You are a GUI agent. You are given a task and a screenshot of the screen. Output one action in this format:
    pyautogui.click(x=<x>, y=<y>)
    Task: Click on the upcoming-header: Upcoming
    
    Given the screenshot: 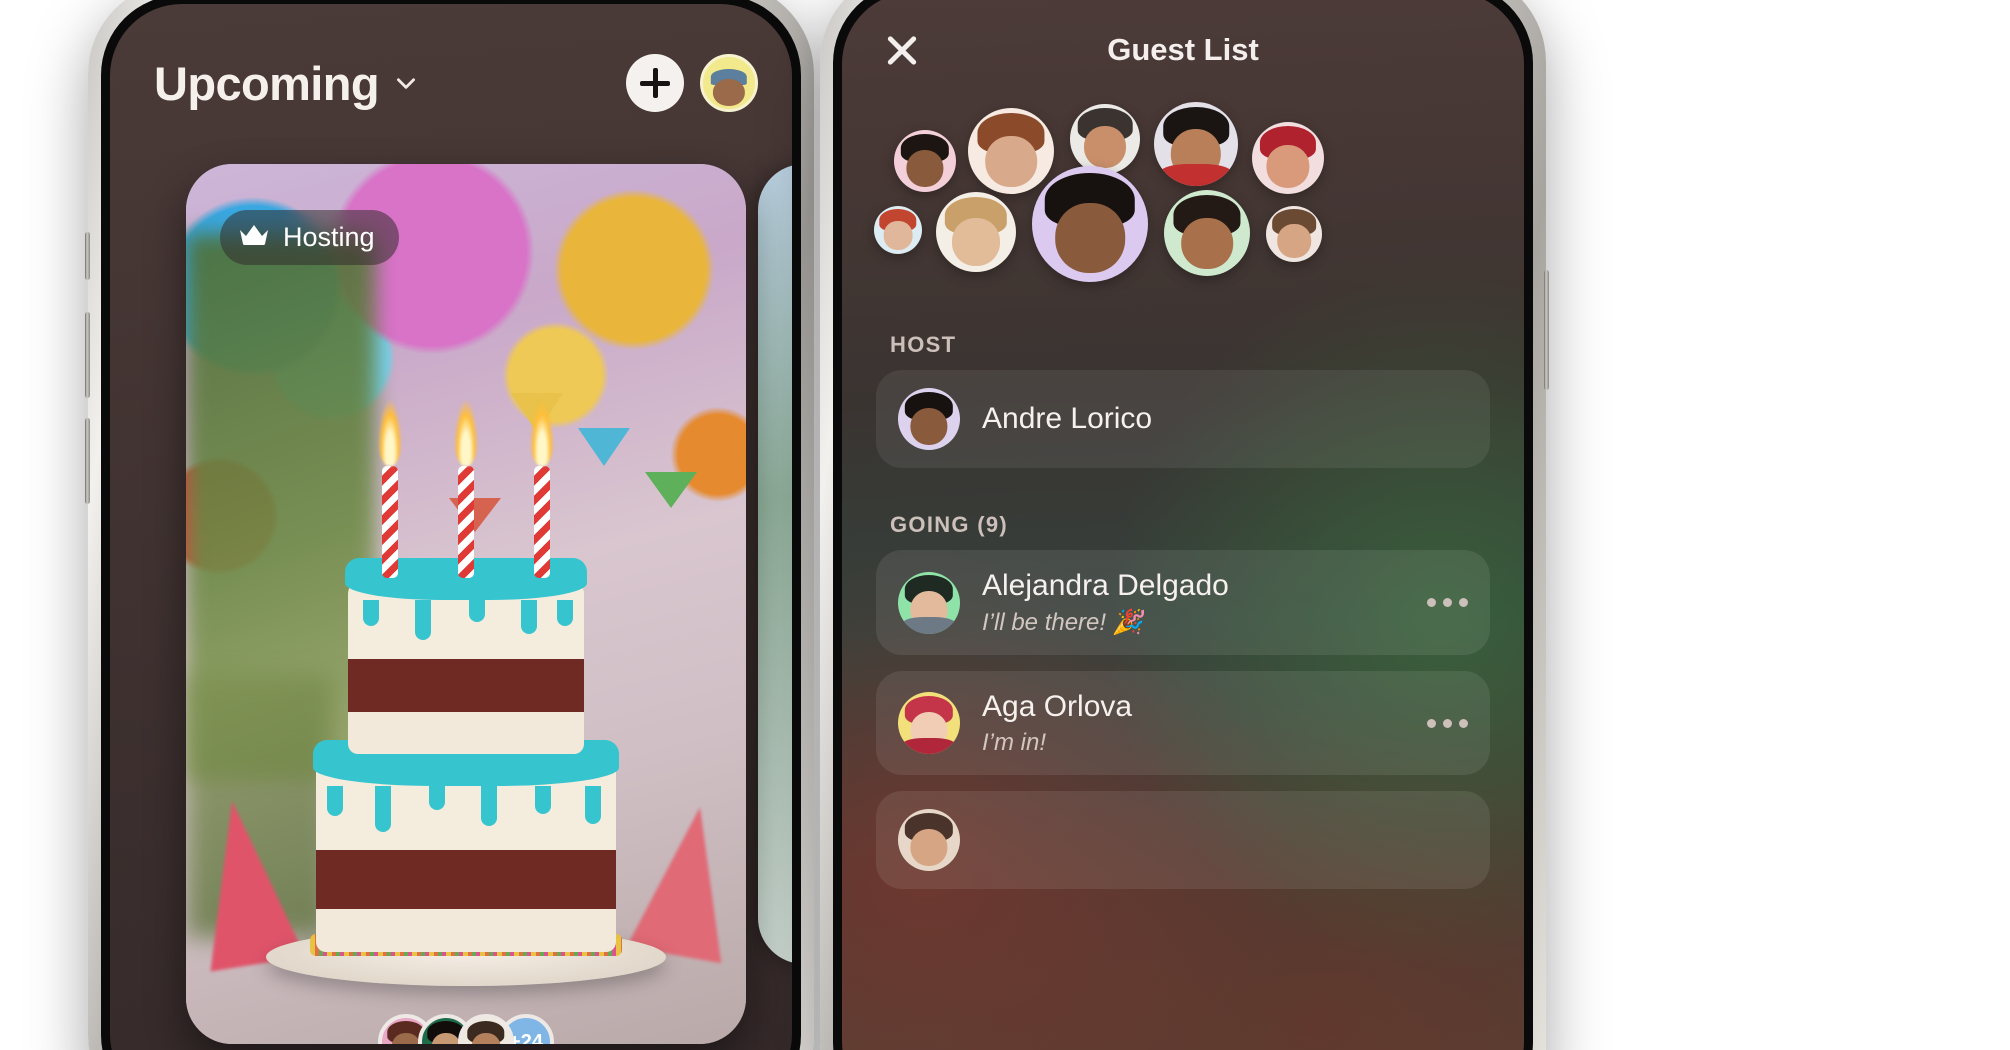 What is the action you would take?
    pyautogui.click(x=451, y=83)
    